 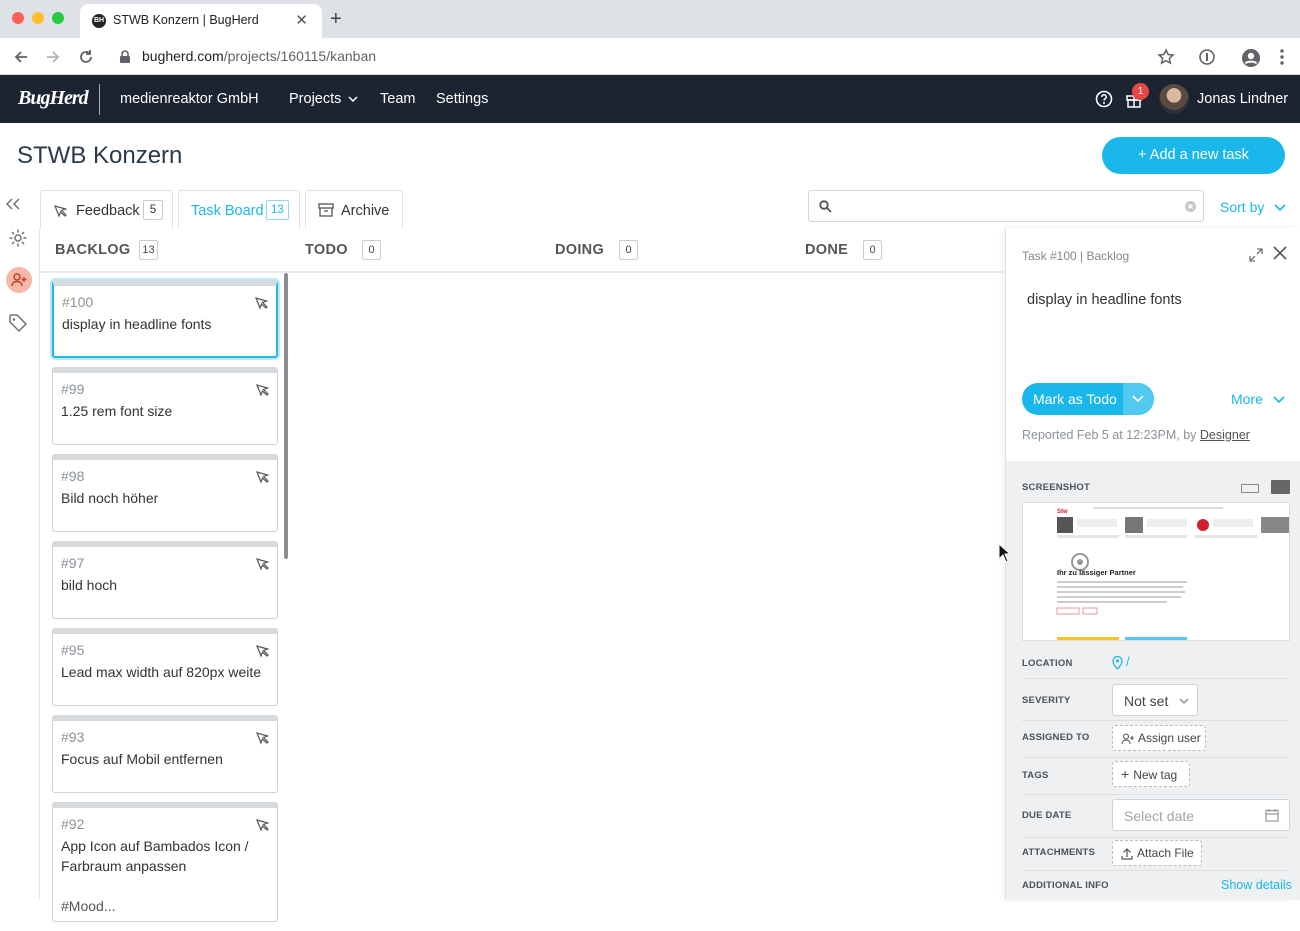 I want to click on mouse-cursor-icon, so click(x=1005, y=553).